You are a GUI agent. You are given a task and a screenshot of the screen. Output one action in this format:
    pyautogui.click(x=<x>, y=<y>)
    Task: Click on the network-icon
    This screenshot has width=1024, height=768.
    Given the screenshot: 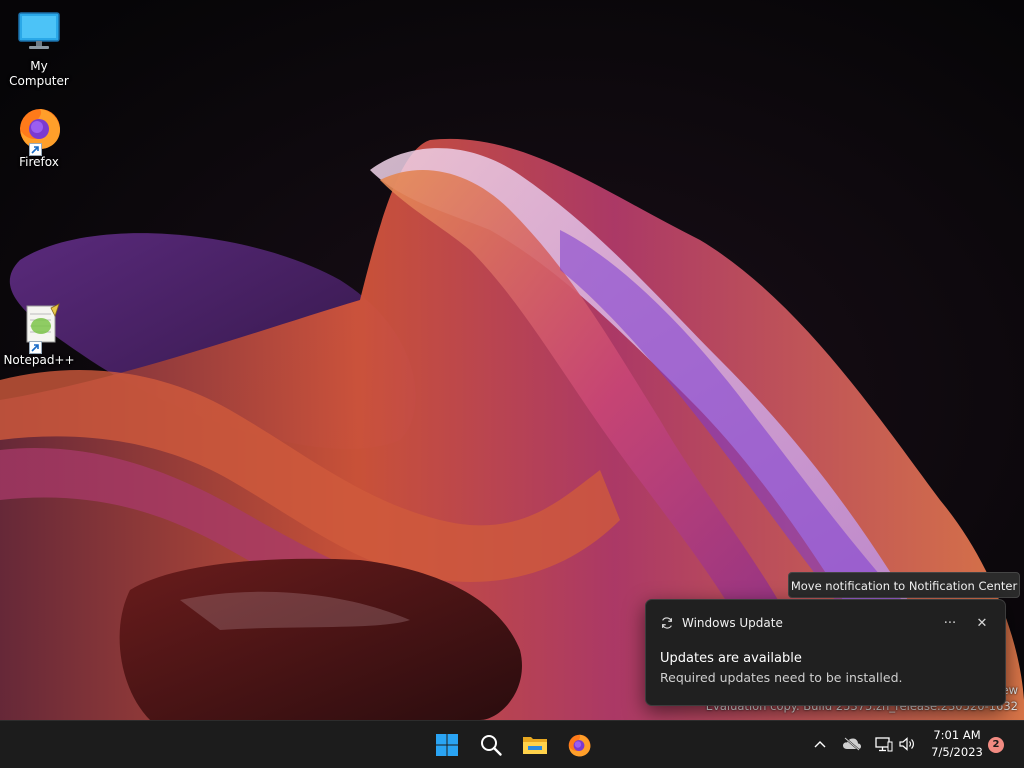 What is the action you would take?
    pyautogui.click(x=884, y=744)
    